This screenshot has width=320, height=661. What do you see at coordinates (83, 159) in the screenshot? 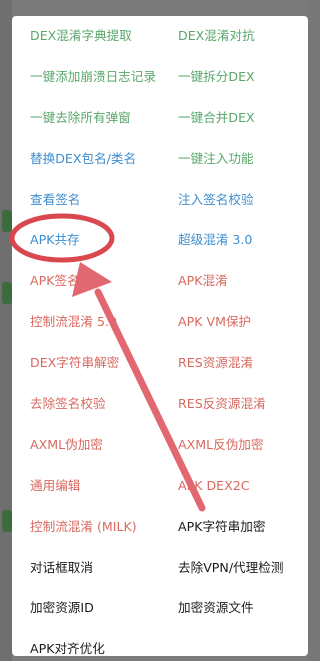
I see `menu-item: 替换DEX包名/类名` at bounding box center [83, 159].